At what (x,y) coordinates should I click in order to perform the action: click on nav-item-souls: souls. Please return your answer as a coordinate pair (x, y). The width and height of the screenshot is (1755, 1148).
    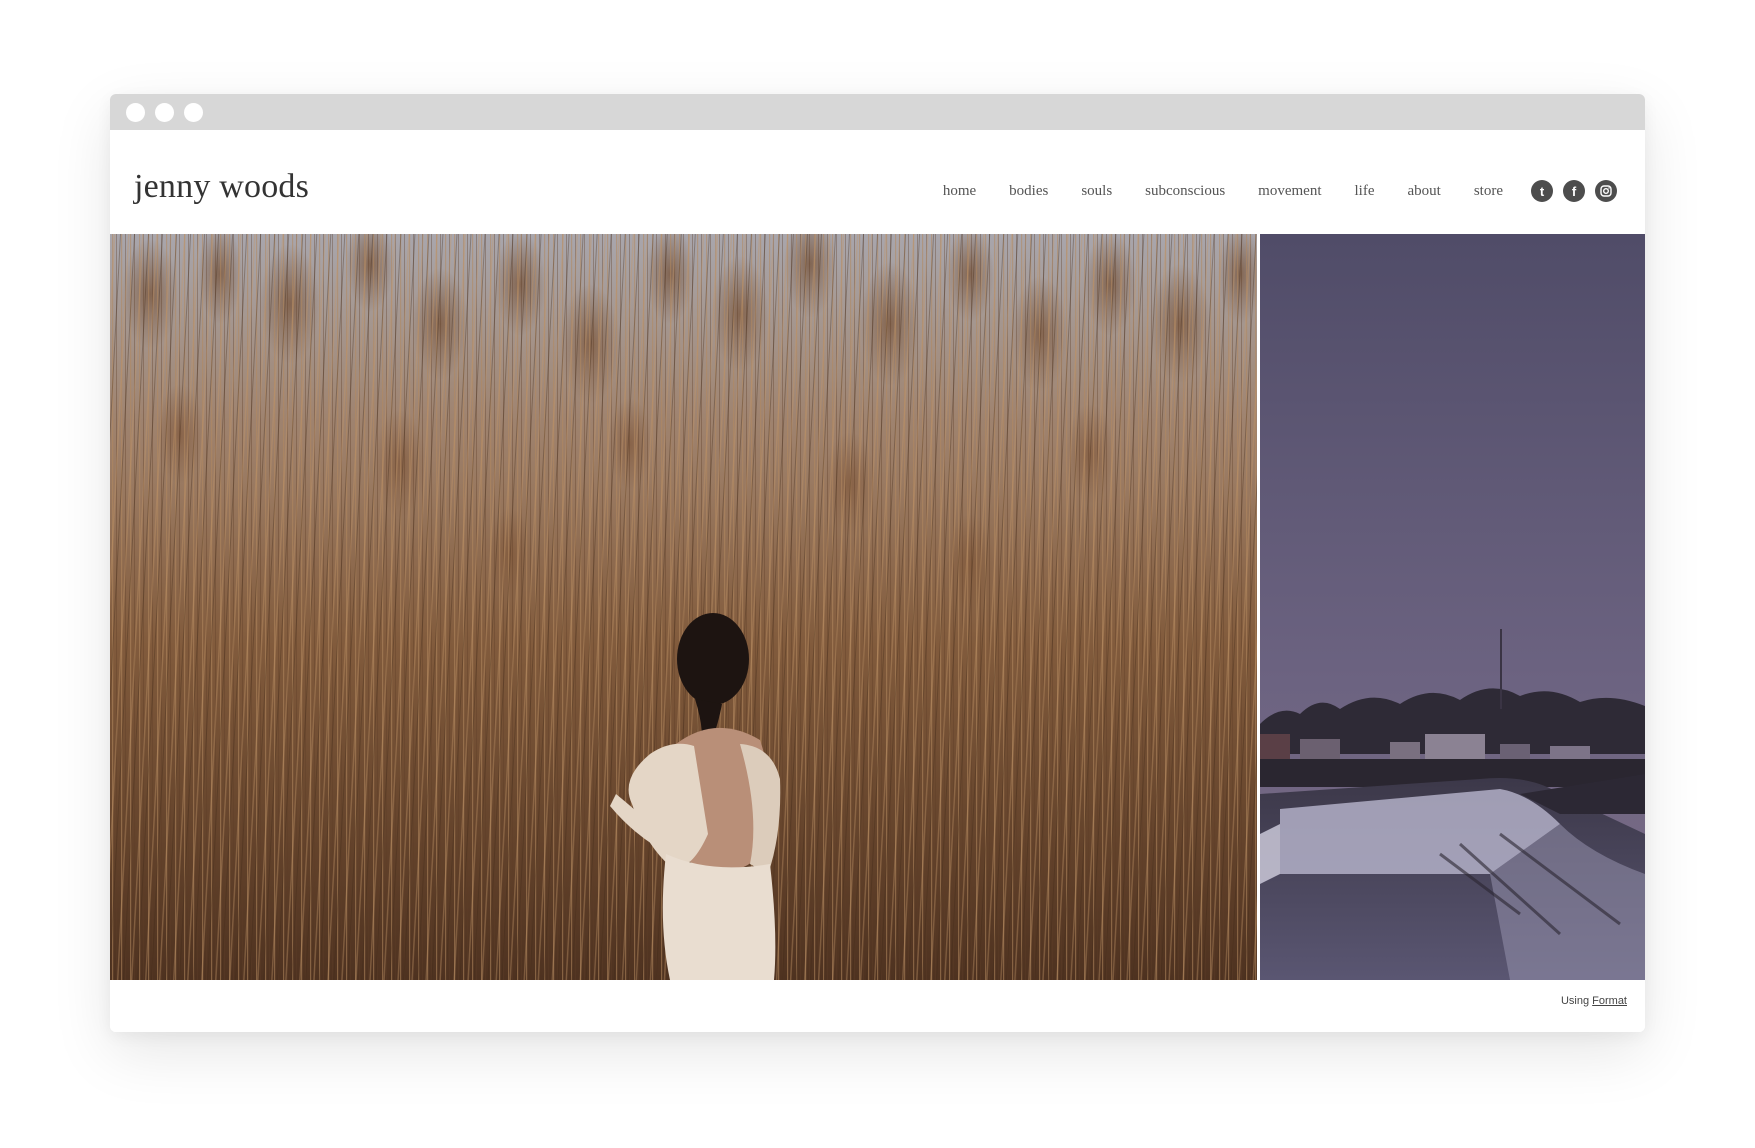
    Looking at the image, I should click on (1096, 191).